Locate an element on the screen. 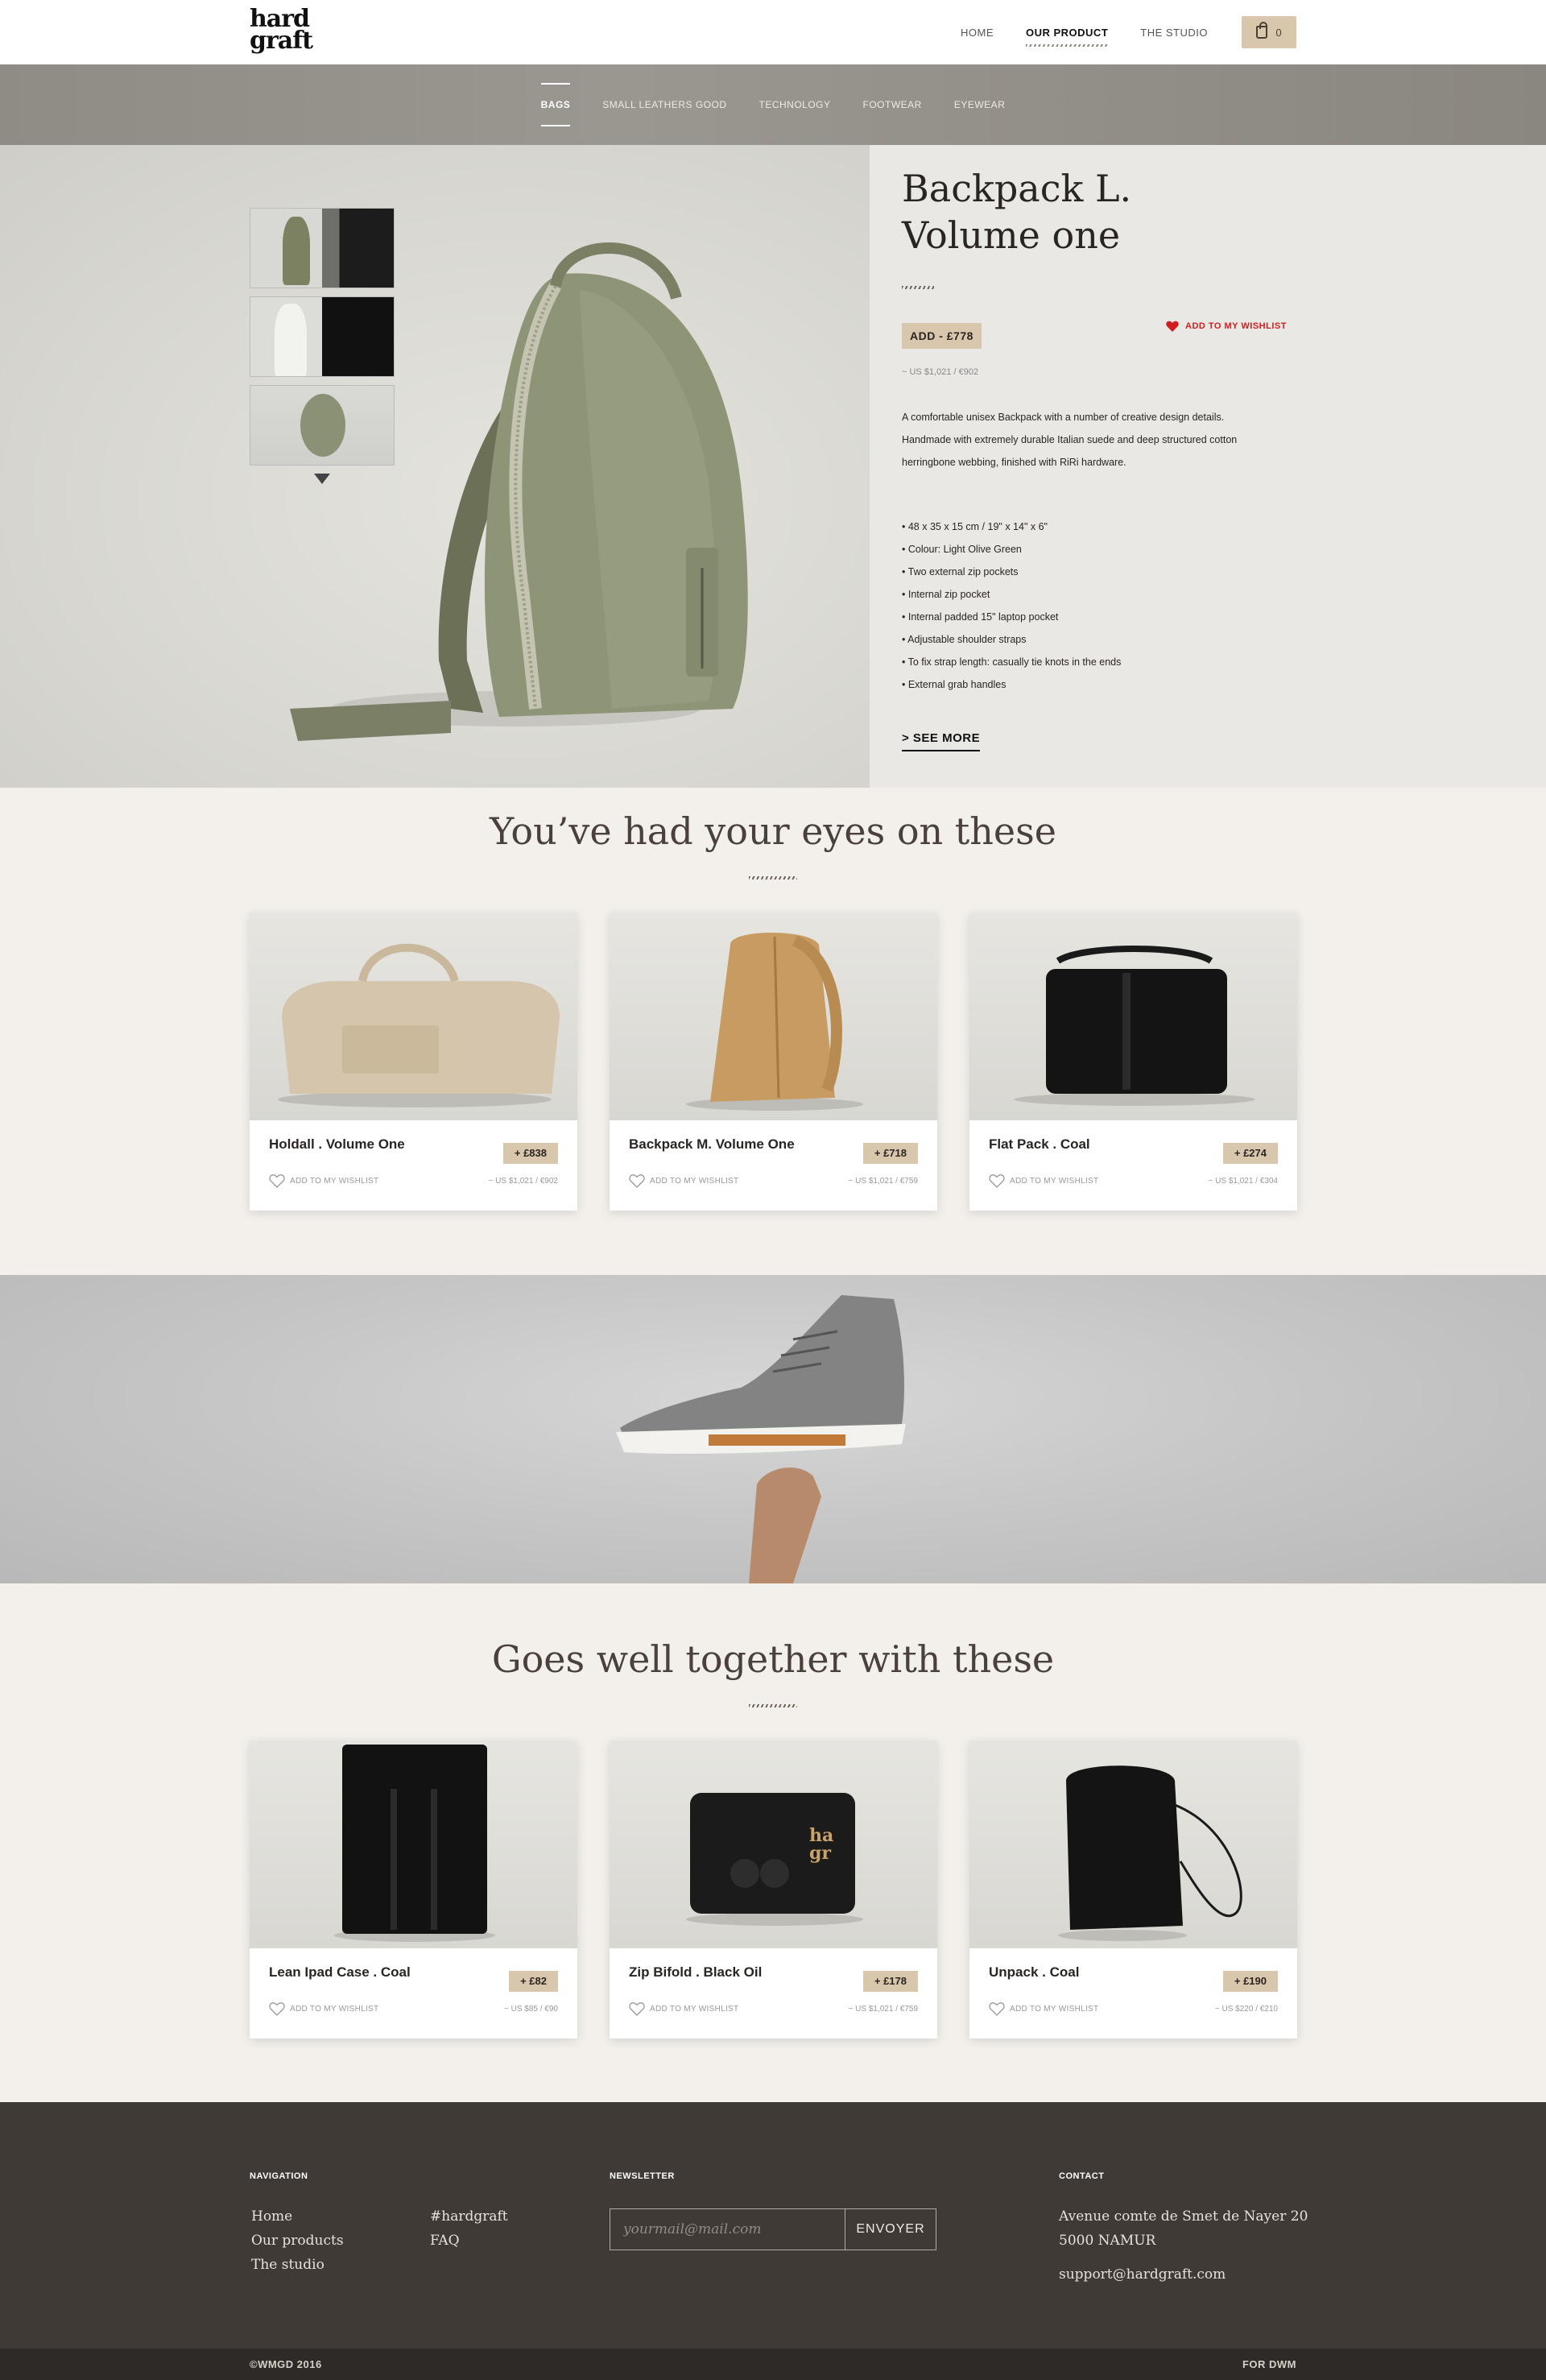  section-related-title: Goes well together with these is located at coordinates (773, 1659).